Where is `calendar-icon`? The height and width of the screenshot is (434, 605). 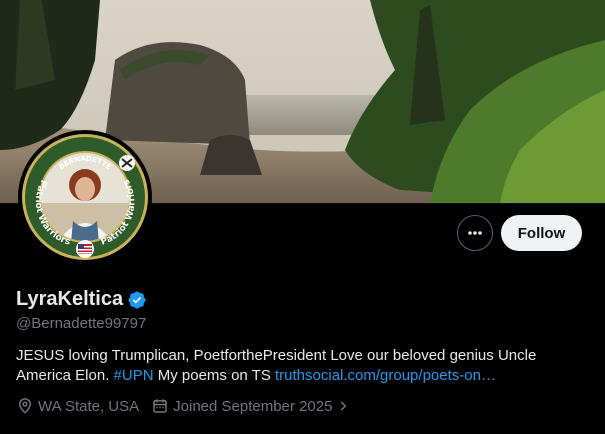 calendar-icon is located at coordinates (160, 406).